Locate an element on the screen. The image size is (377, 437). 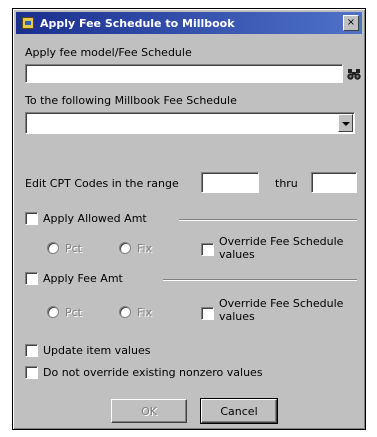
cpt-range-from-input is located at coordinates (230, 182).